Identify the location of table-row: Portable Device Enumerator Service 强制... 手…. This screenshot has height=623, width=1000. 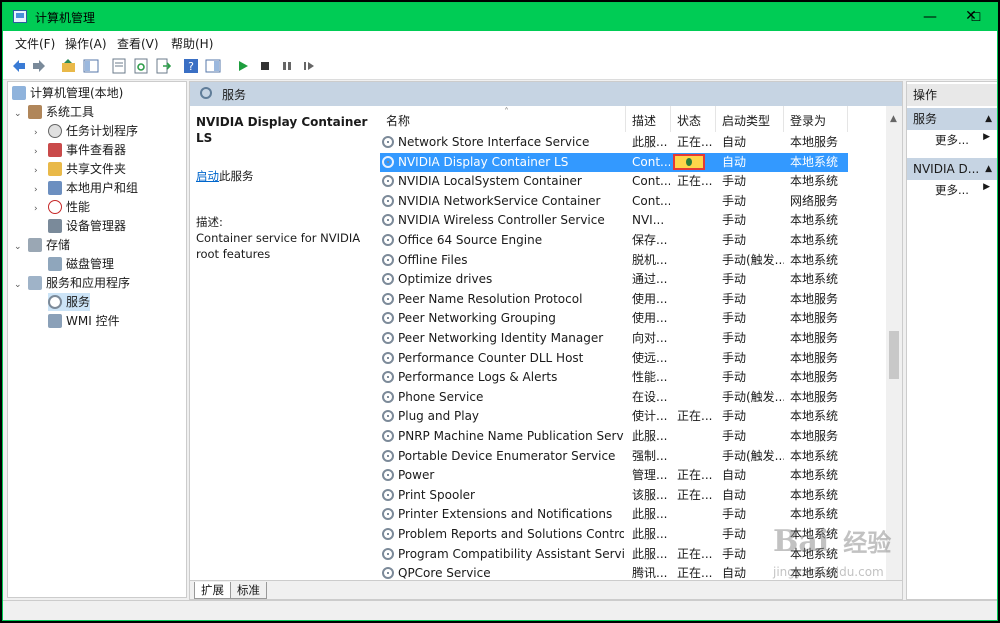
(614, 457).